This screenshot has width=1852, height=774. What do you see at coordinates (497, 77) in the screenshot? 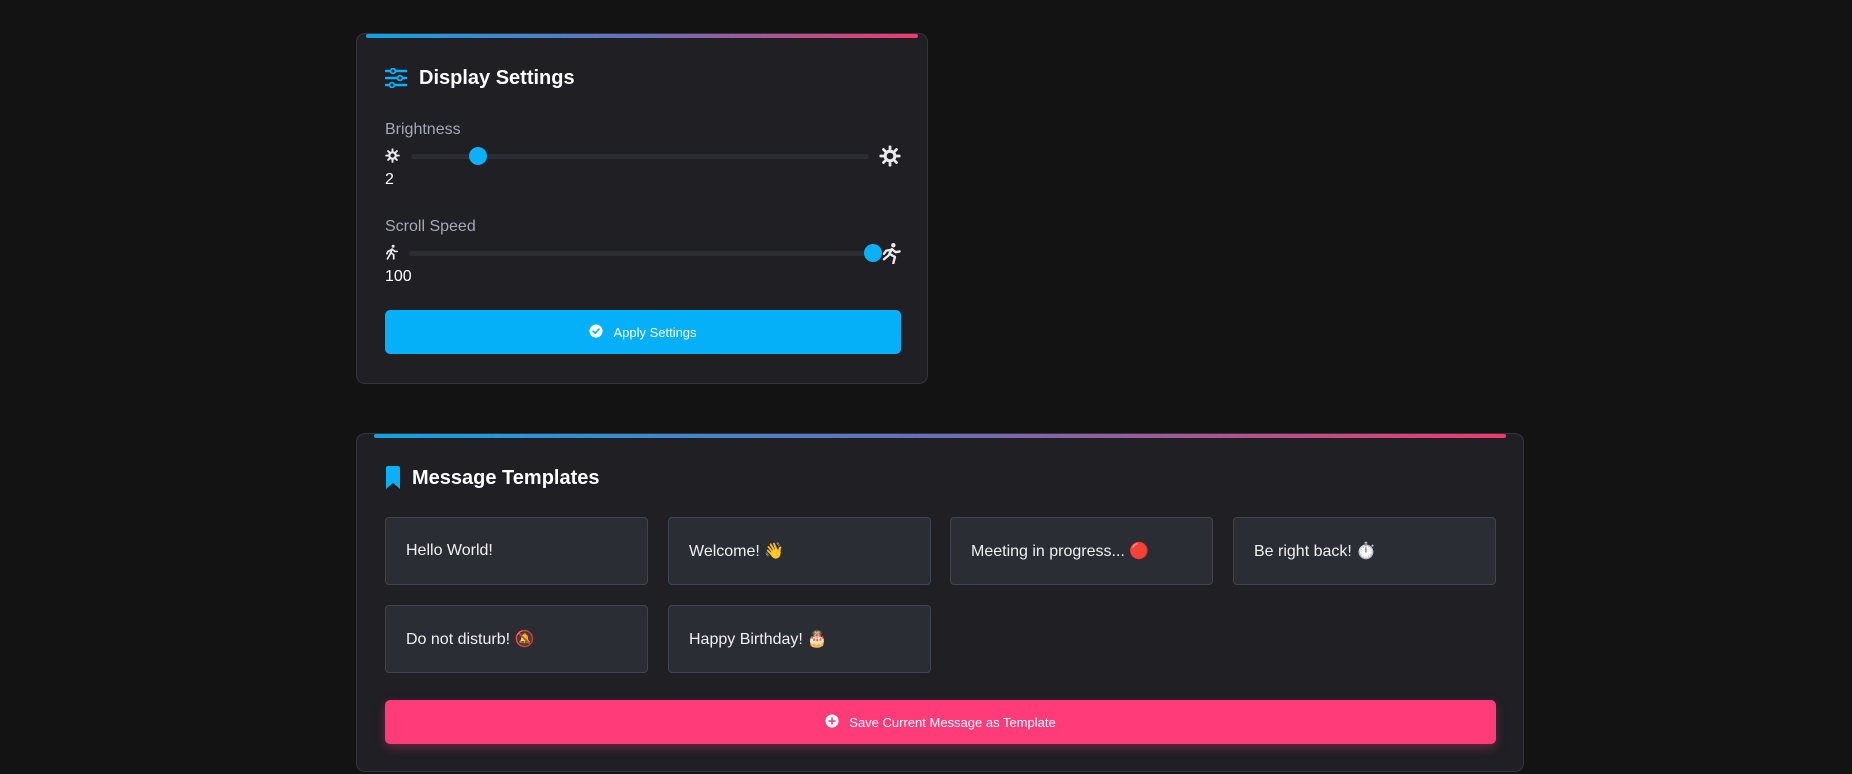
I see `display-settings-title: Display Settings` at bounding box center [497, 77].